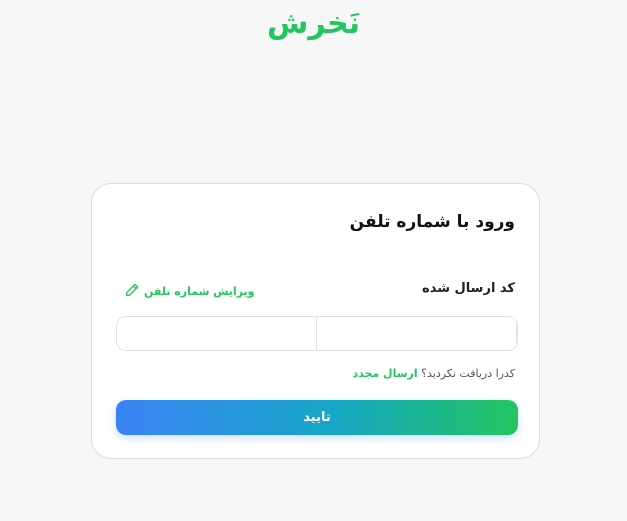  Describe the element at coordinates (317, 417) in the screenshot. I see `submit-button: تایید` at that location.